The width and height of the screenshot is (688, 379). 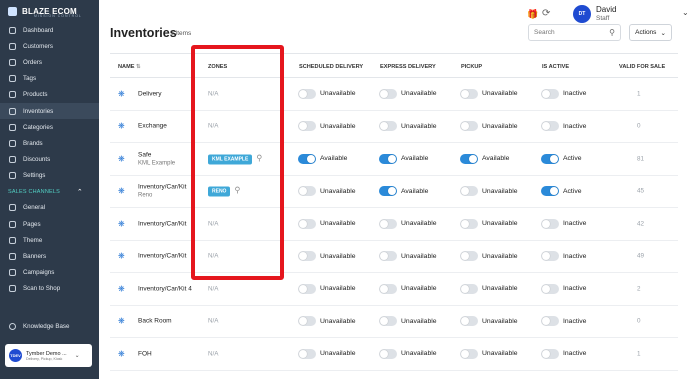 I want to click on sidebar-item-brands: Brands, so click(x=49, y=143).